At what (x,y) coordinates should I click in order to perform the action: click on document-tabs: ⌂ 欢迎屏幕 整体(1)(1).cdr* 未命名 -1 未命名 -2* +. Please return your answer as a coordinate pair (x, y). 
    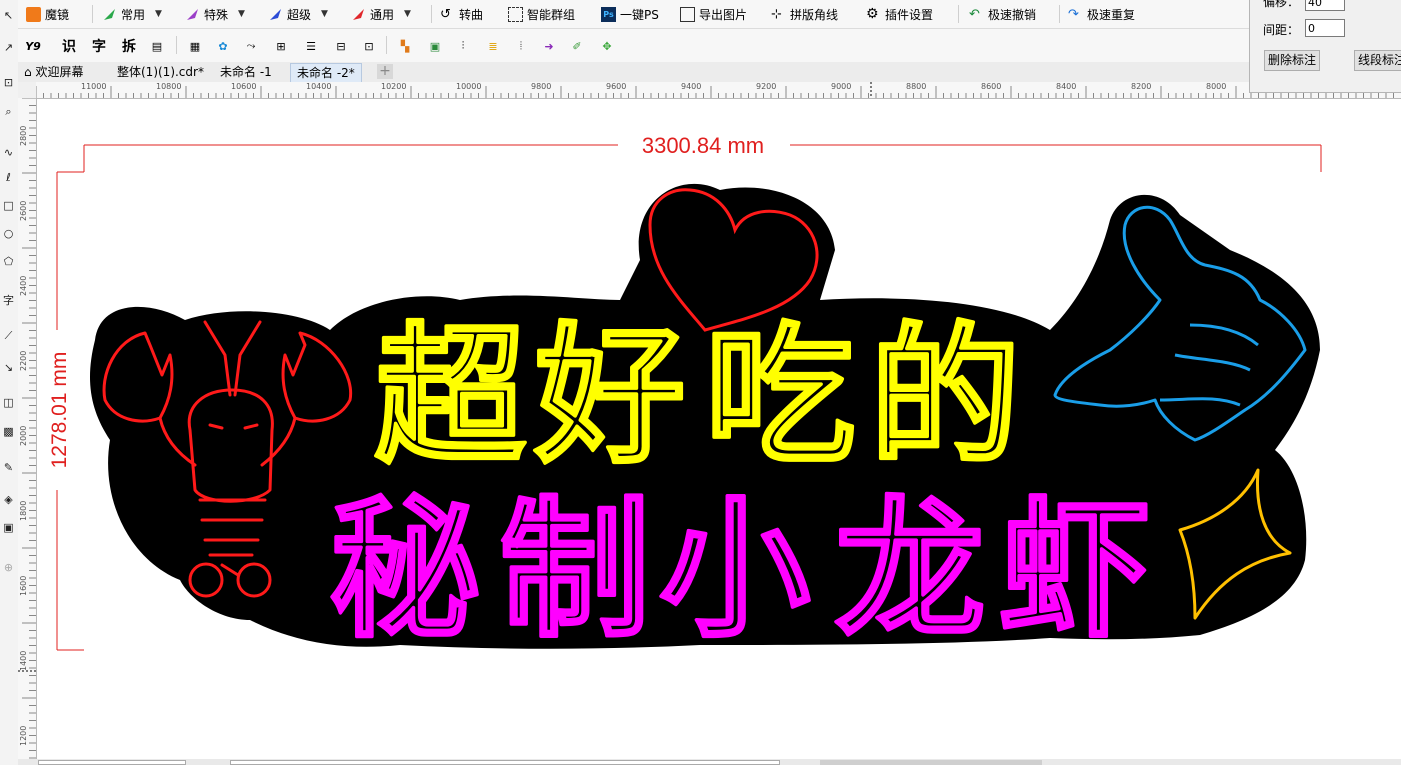
    Looking at the image, I should click on (709, 72).